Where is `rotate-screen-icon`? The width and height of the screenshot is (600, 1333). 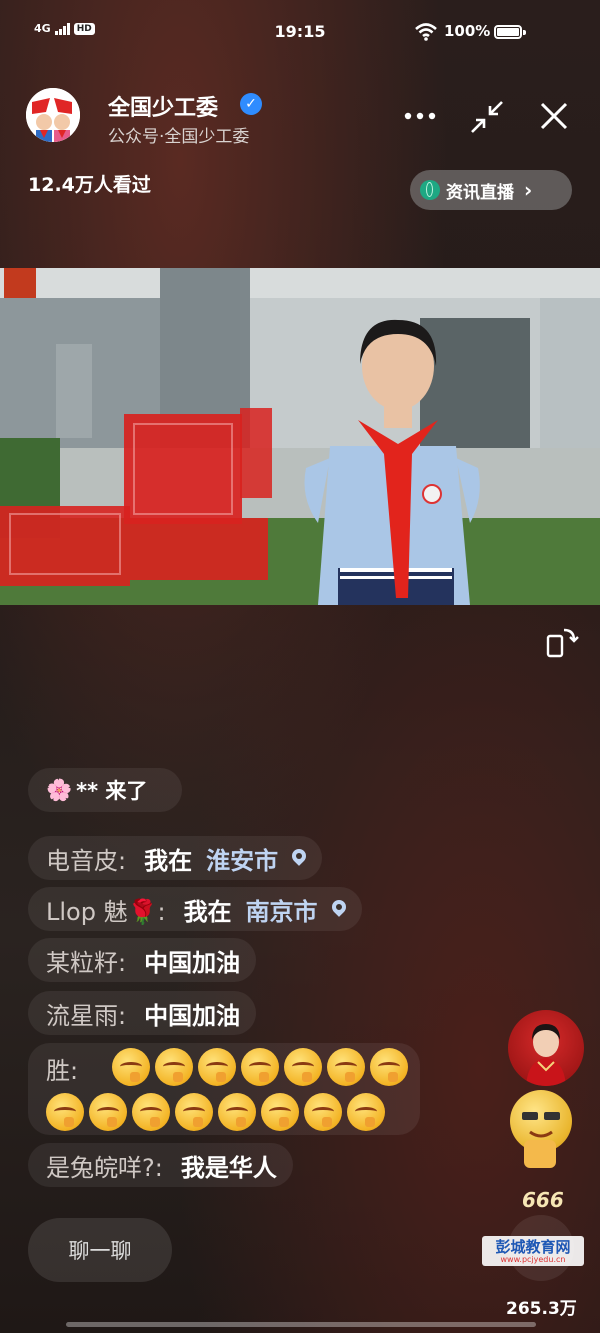 rotate-screen-icon is located at coordinates (562, 642).